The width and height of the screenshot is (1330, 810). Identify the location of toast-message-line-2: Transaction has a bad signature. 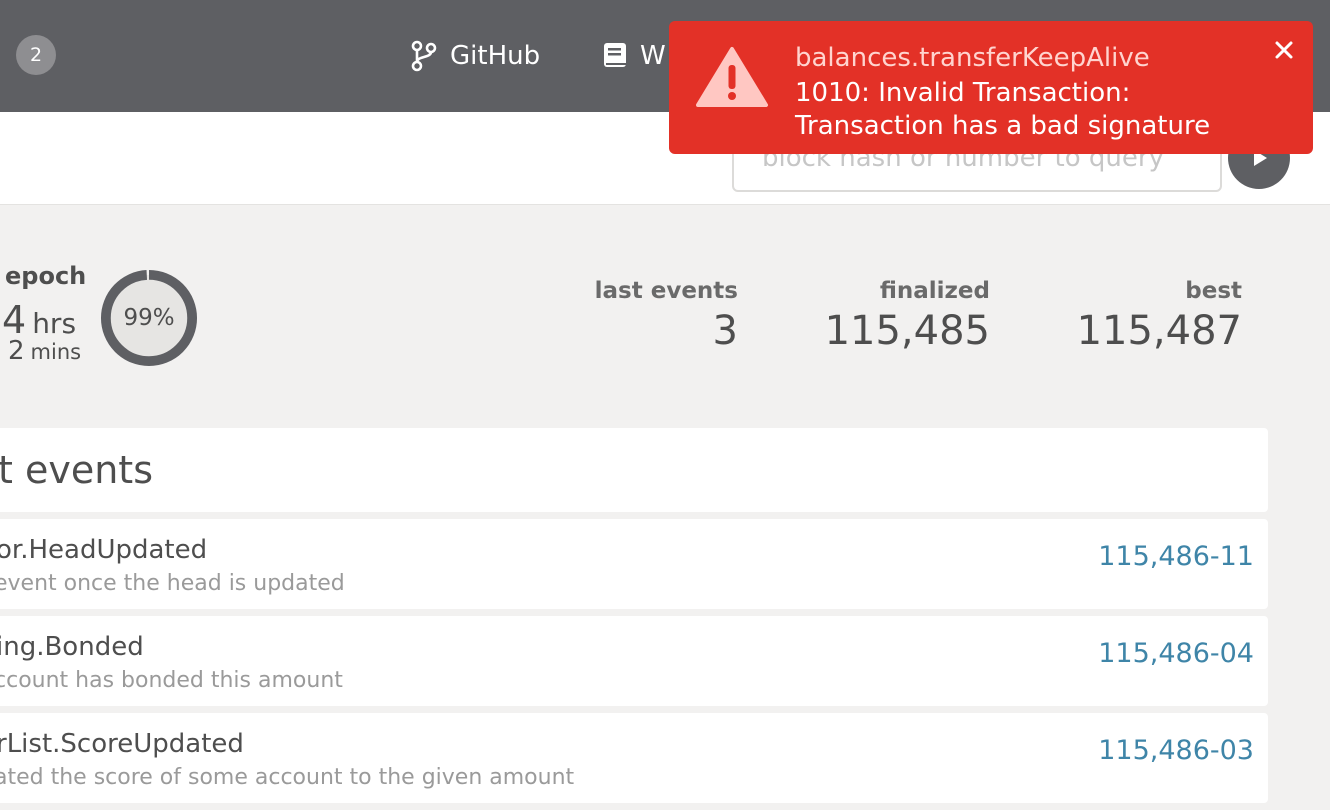
(1003, 126).